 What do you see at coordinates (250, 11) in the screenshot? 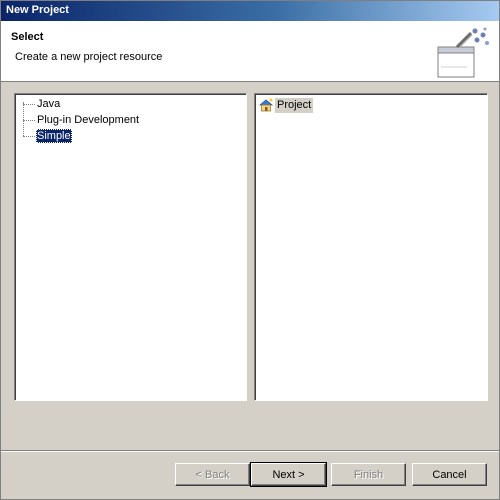
I see `title-bar: New Project` at bounding box center [250, 11].